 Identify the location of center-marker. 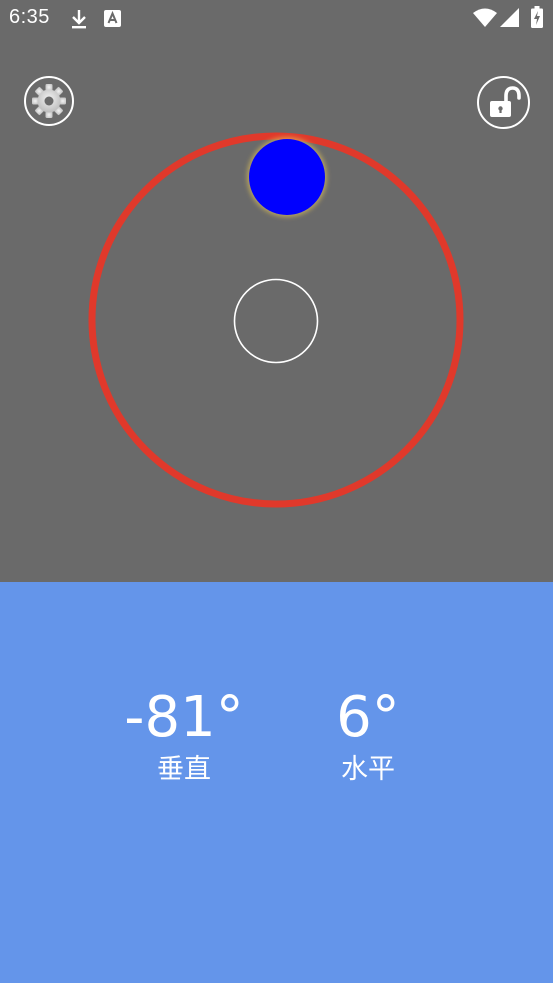
(276, 321).